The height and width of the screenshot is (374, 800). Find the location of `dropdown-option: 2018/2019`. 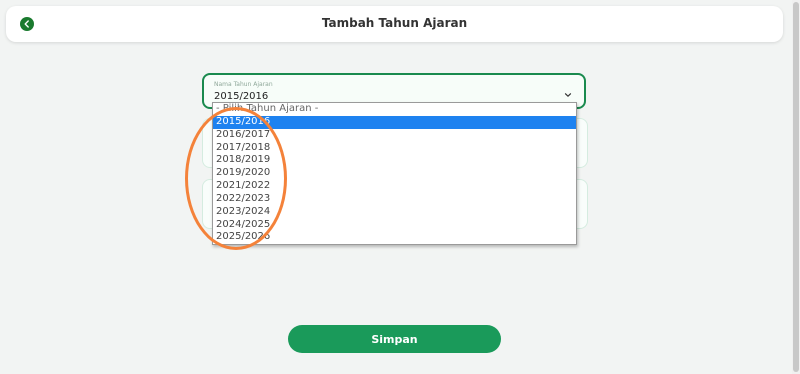

dropdown-option: 2018/2019 is located at coordinates (394, 160).